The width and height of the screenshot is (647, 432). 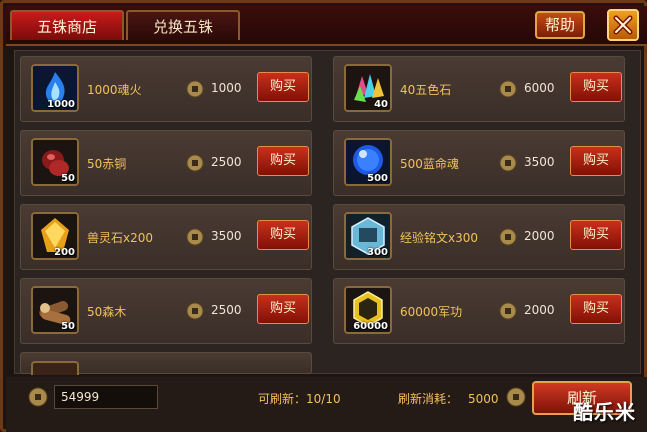 I want to click on exp-inscription-icon: 300, so click(x=368, y=236).